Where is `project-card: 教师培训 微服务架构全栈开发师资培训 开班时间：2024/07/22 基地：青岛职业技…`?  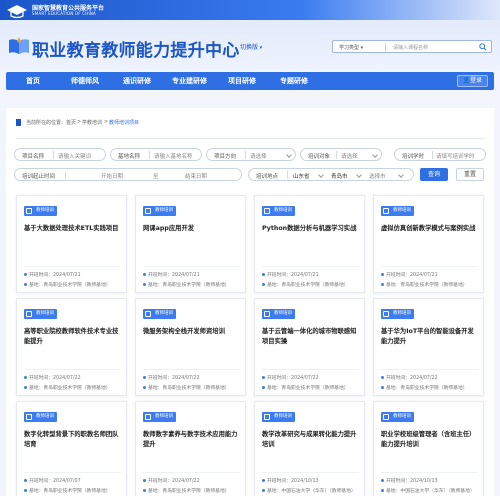 project-card: 教师培训 微服务架构全栈开发师资培训 开班时间：2024/07/22 基地：青岛职业技… is located at coordinates (190, 347).